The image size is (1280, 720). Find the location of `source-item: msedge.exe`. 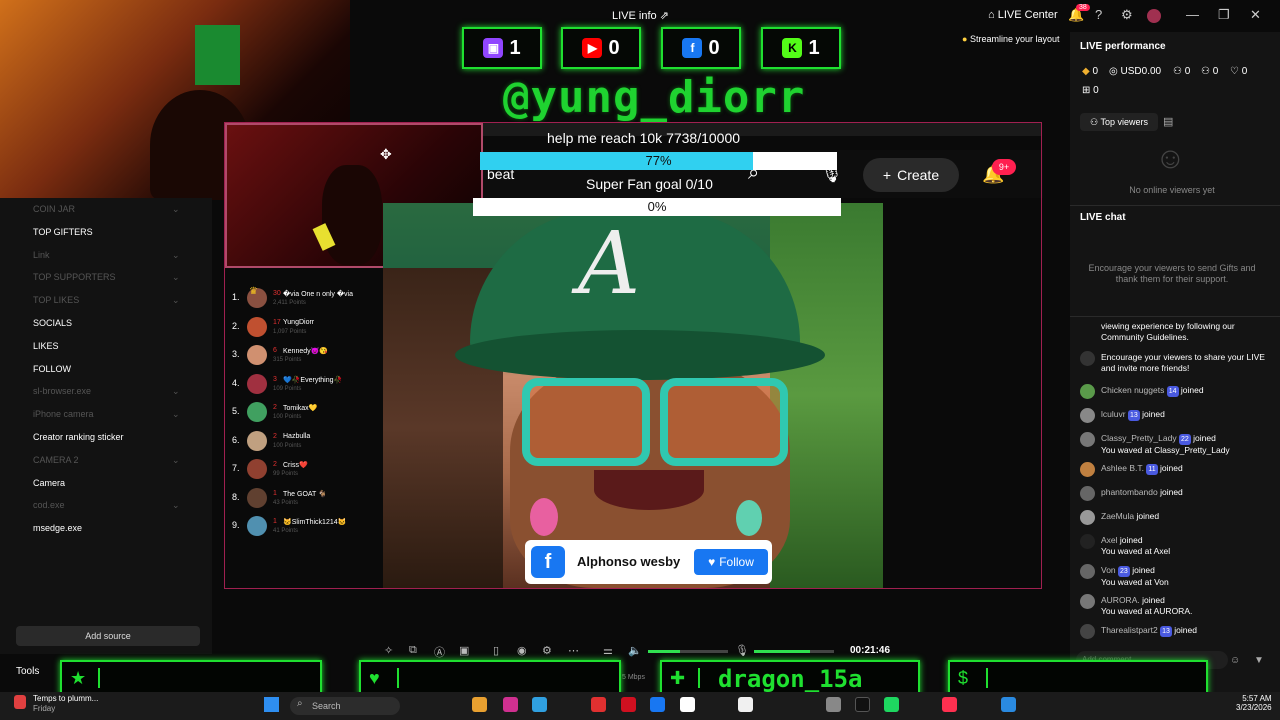

source-item: msedge.exe is located at coordinates (57, 528).